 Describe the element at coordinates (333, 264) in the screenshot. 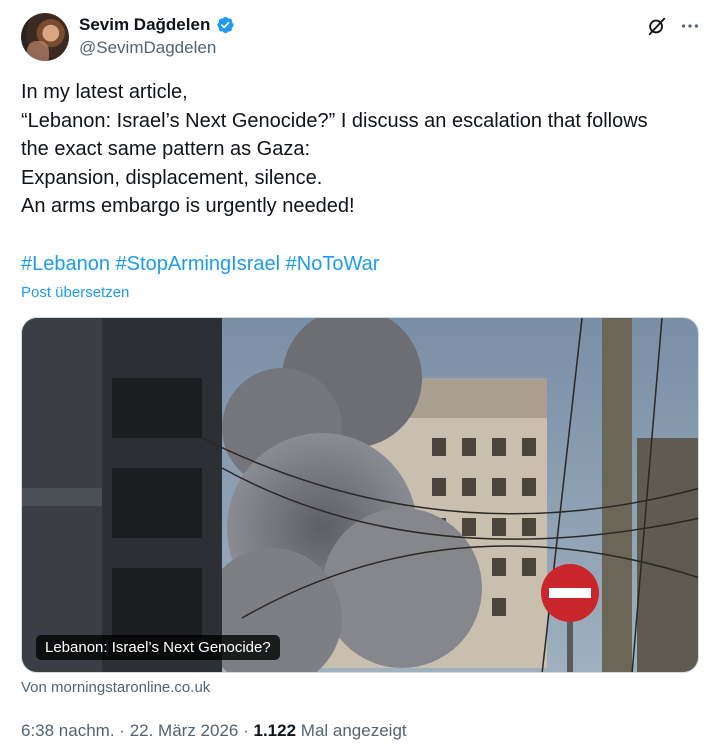

I see `hashtag-link: #NoToWar` at that location.